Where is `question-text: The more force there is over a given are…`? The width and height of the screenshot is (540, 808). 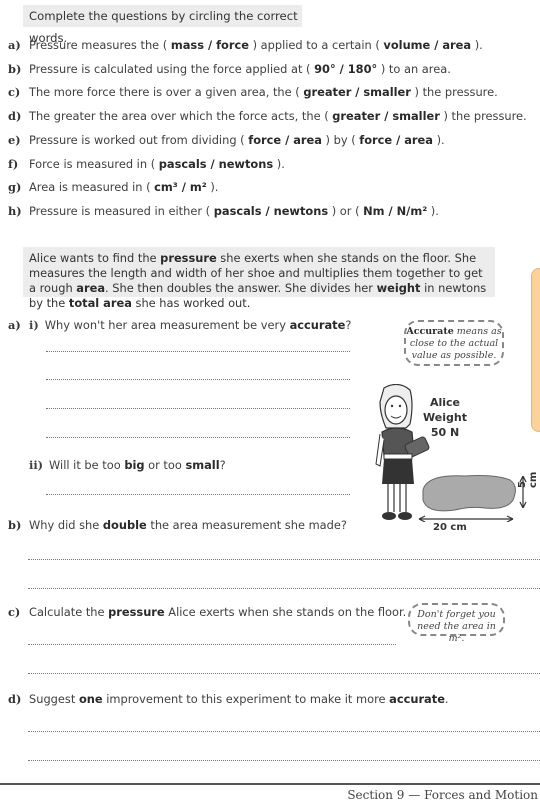 question-text: The more force there is over a given are… is located at coordinates (166, 92).